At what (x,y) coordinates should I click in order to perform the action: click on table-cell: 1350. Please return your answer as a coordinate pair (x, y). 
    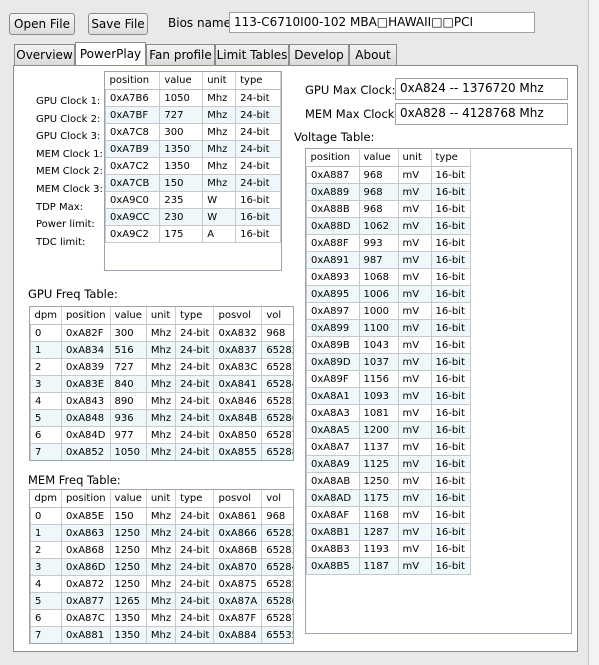
    Looking at the image, I should click on (128, 634).